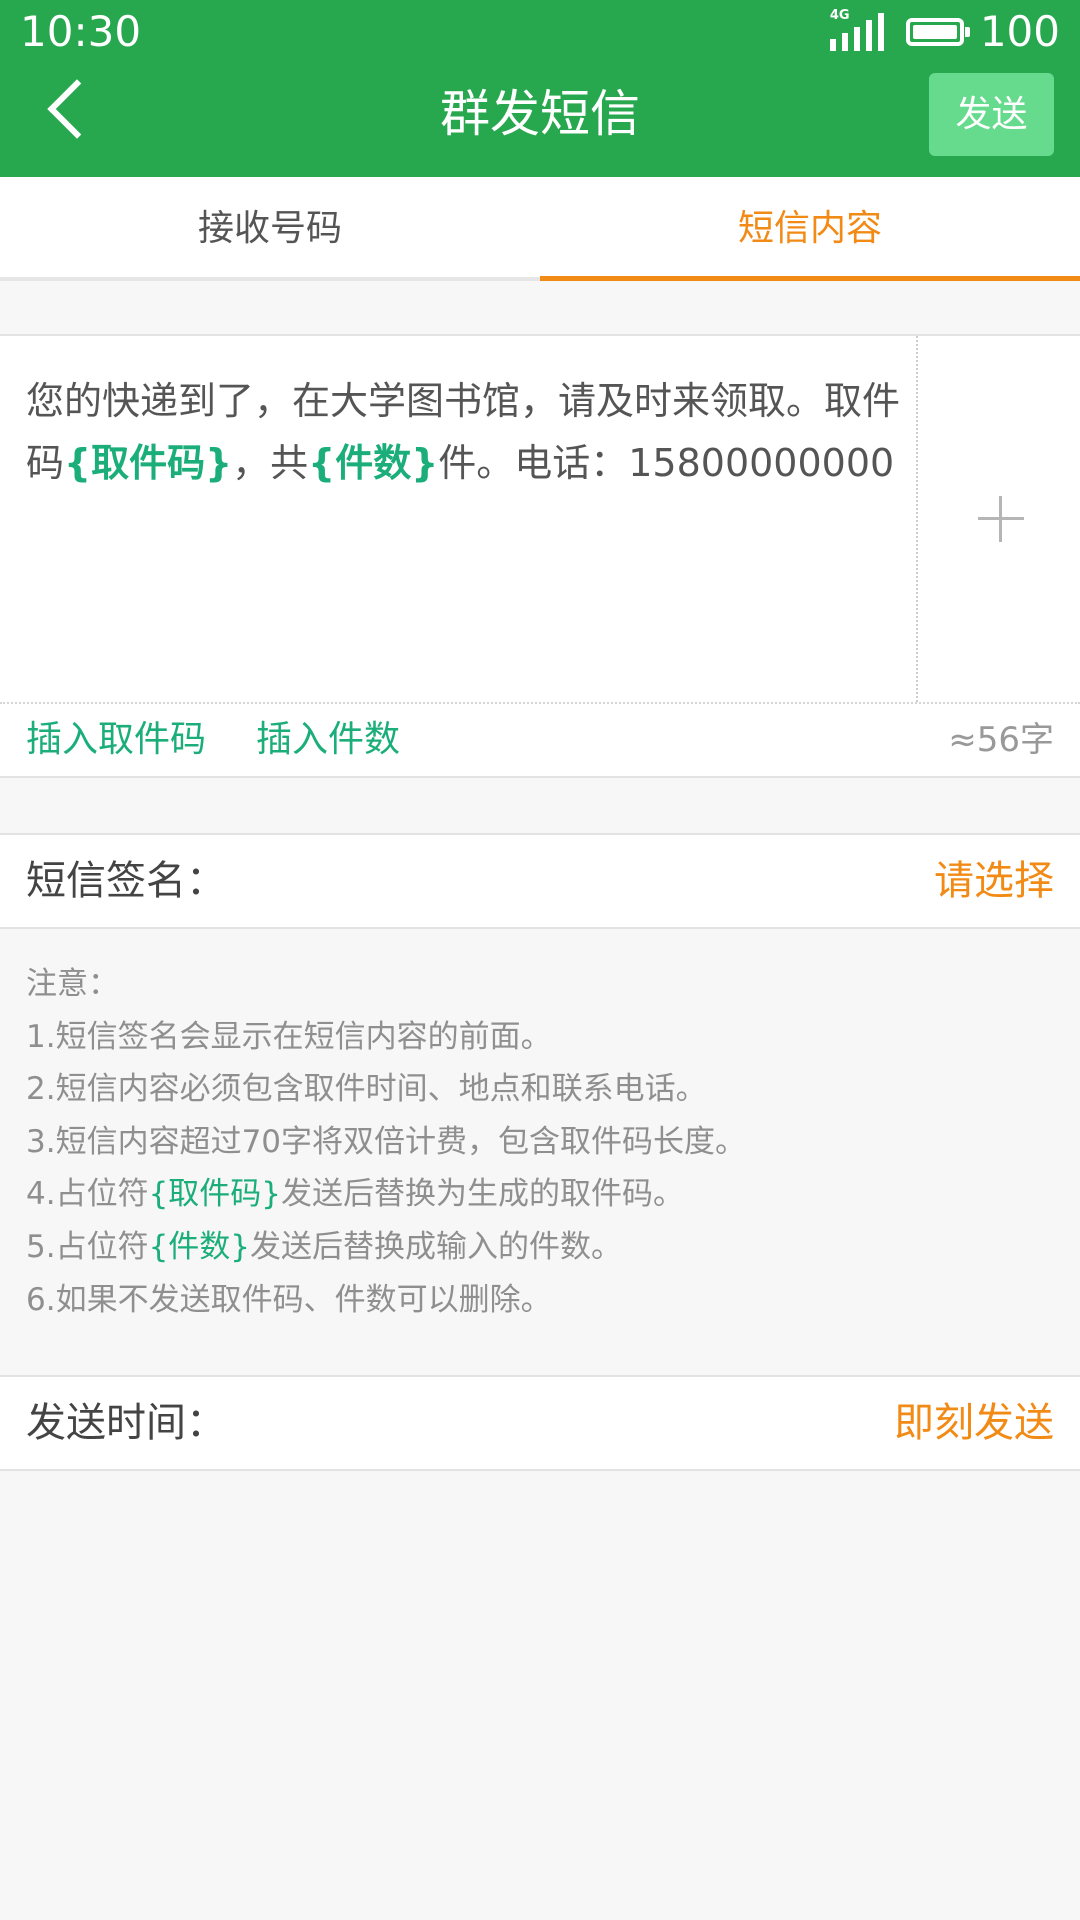 This screenshot has width=1080, height=1920. What do you see at coordinates (72, 984) in the screenshot?
I see `notes-heading: 注意：` at bounding box center [72, 984].